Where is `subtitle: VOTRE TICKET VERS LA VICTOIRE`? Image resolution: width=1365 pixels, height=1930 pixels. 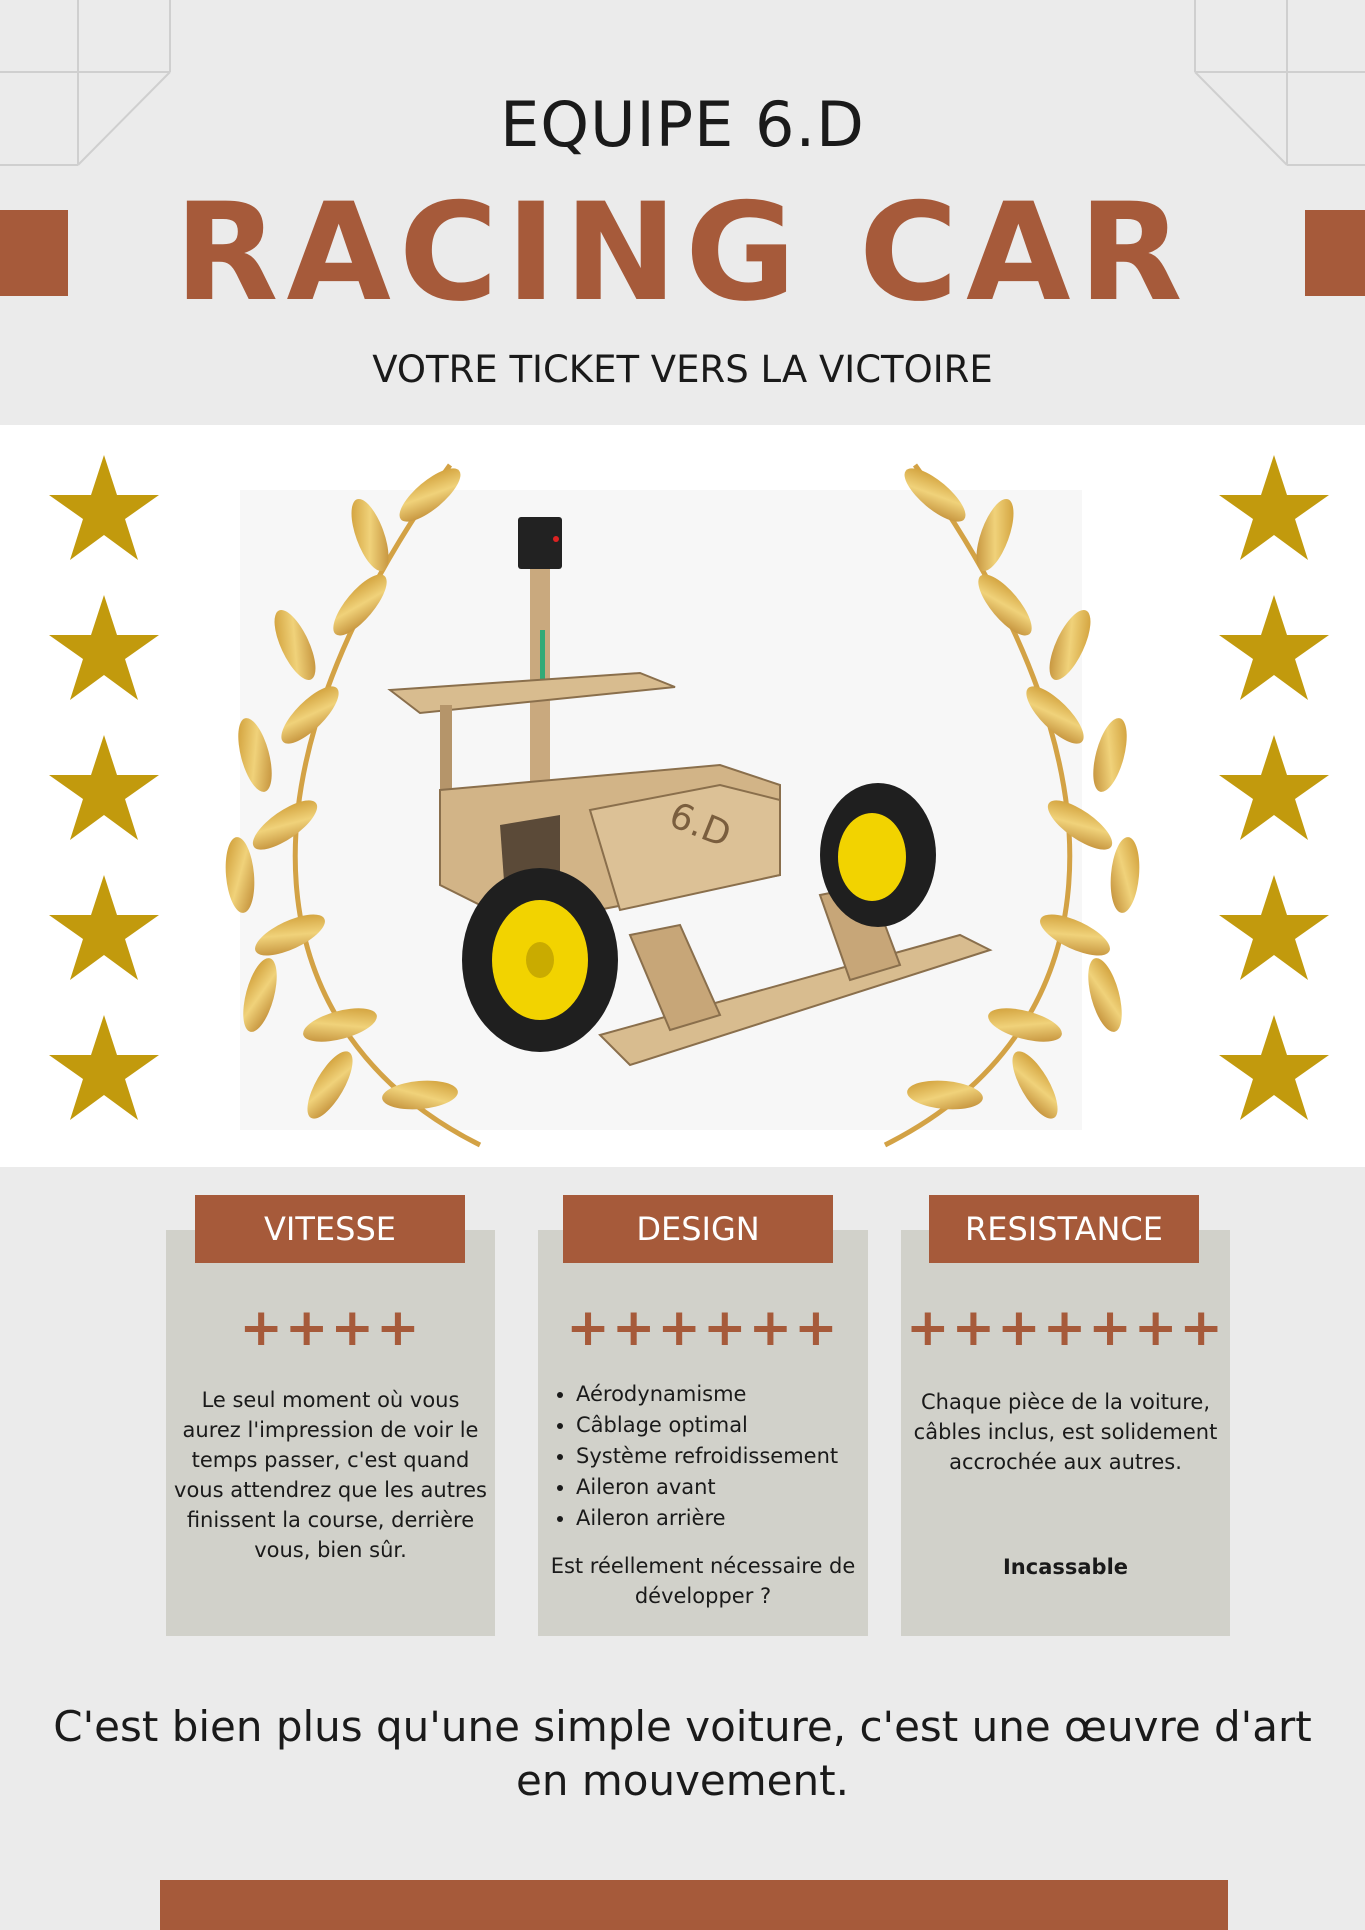
subtitle: VOTRE TICKET VERS LA VICTOIRE is located at coordinates (682, 369).